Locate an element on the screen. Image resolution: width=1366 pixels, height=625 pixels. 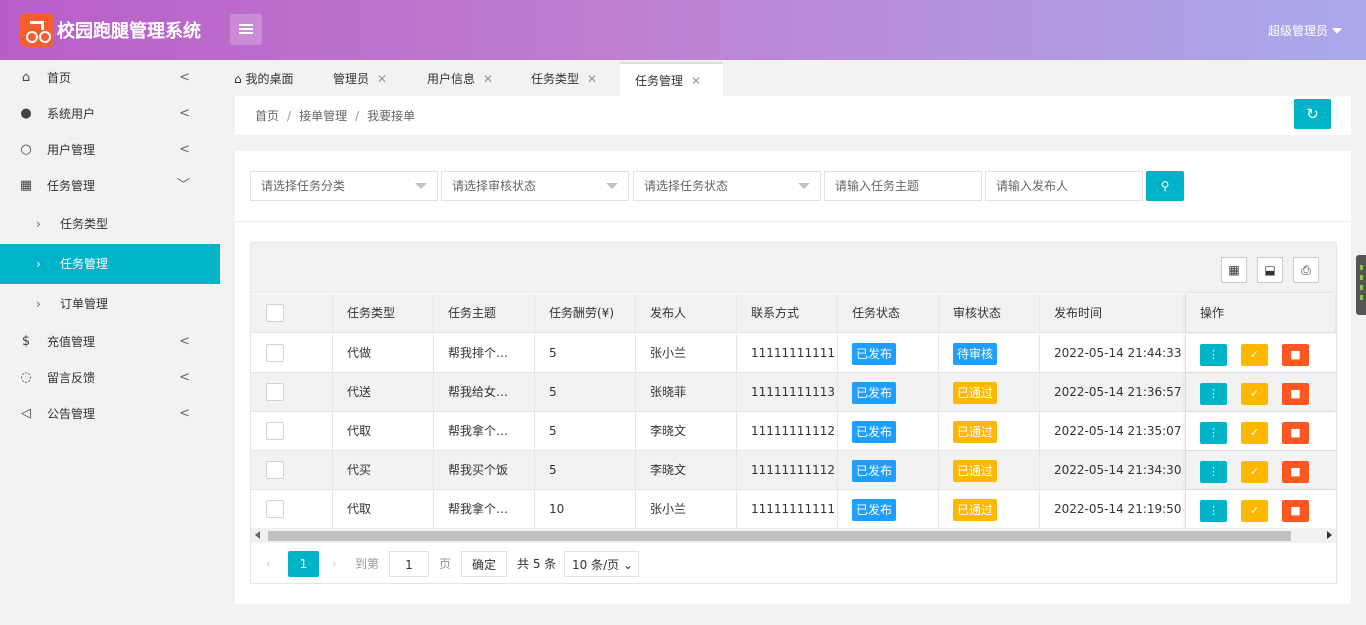
more-vertical-icon: ⋮ is located at coordinates (1213, 432).